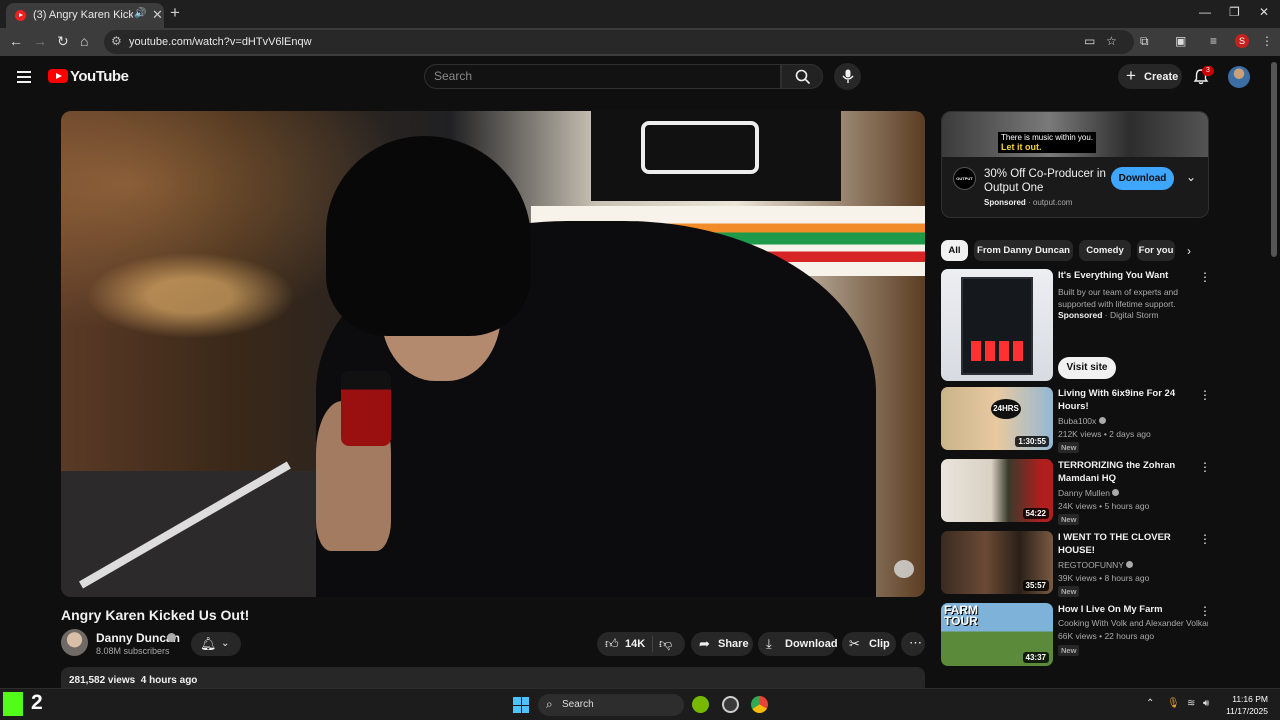 The image size is (1280, 720). What do you see at coordinates (1173, 703) in the screenshot?
I see `microphone-icon: 🎙︎` at bounding box center [1173, 703].